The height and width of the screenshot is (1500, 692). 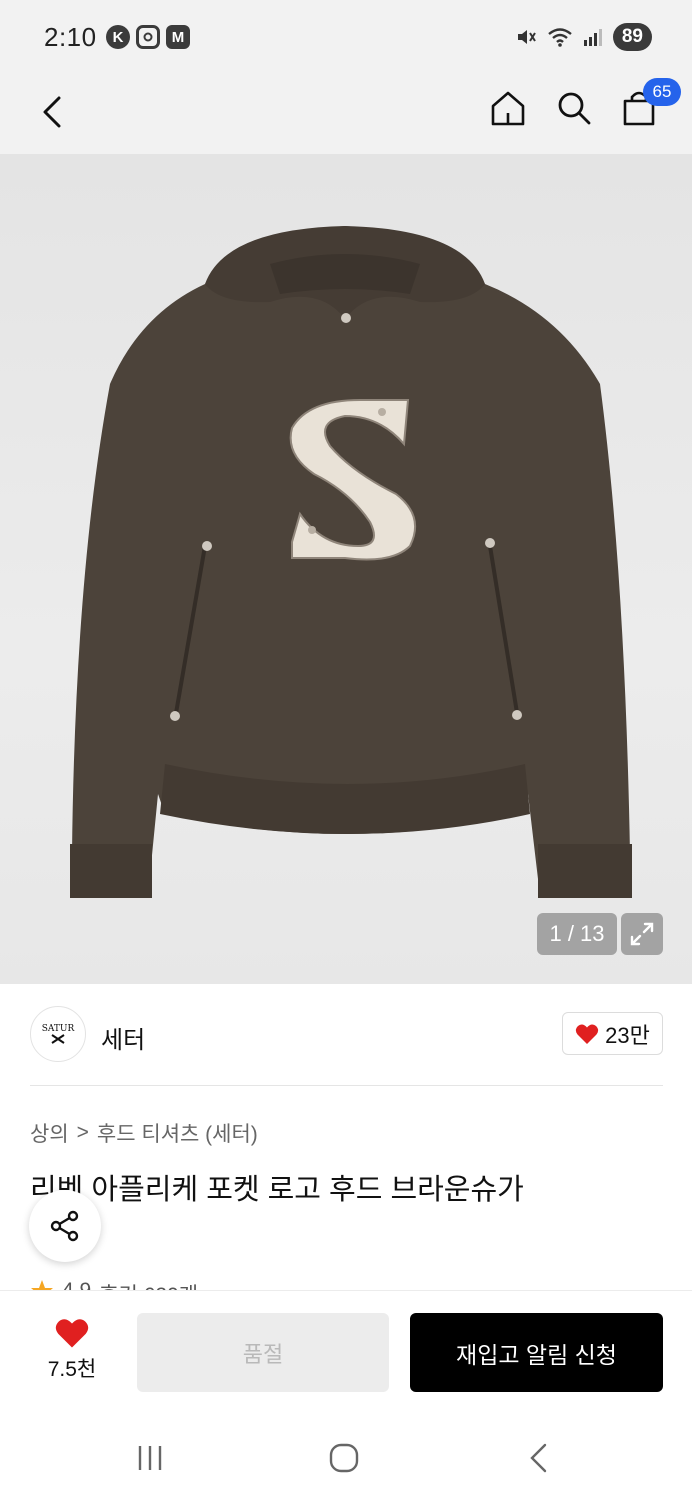 I want to click on wifi-icon, so click(x=560, y=37).